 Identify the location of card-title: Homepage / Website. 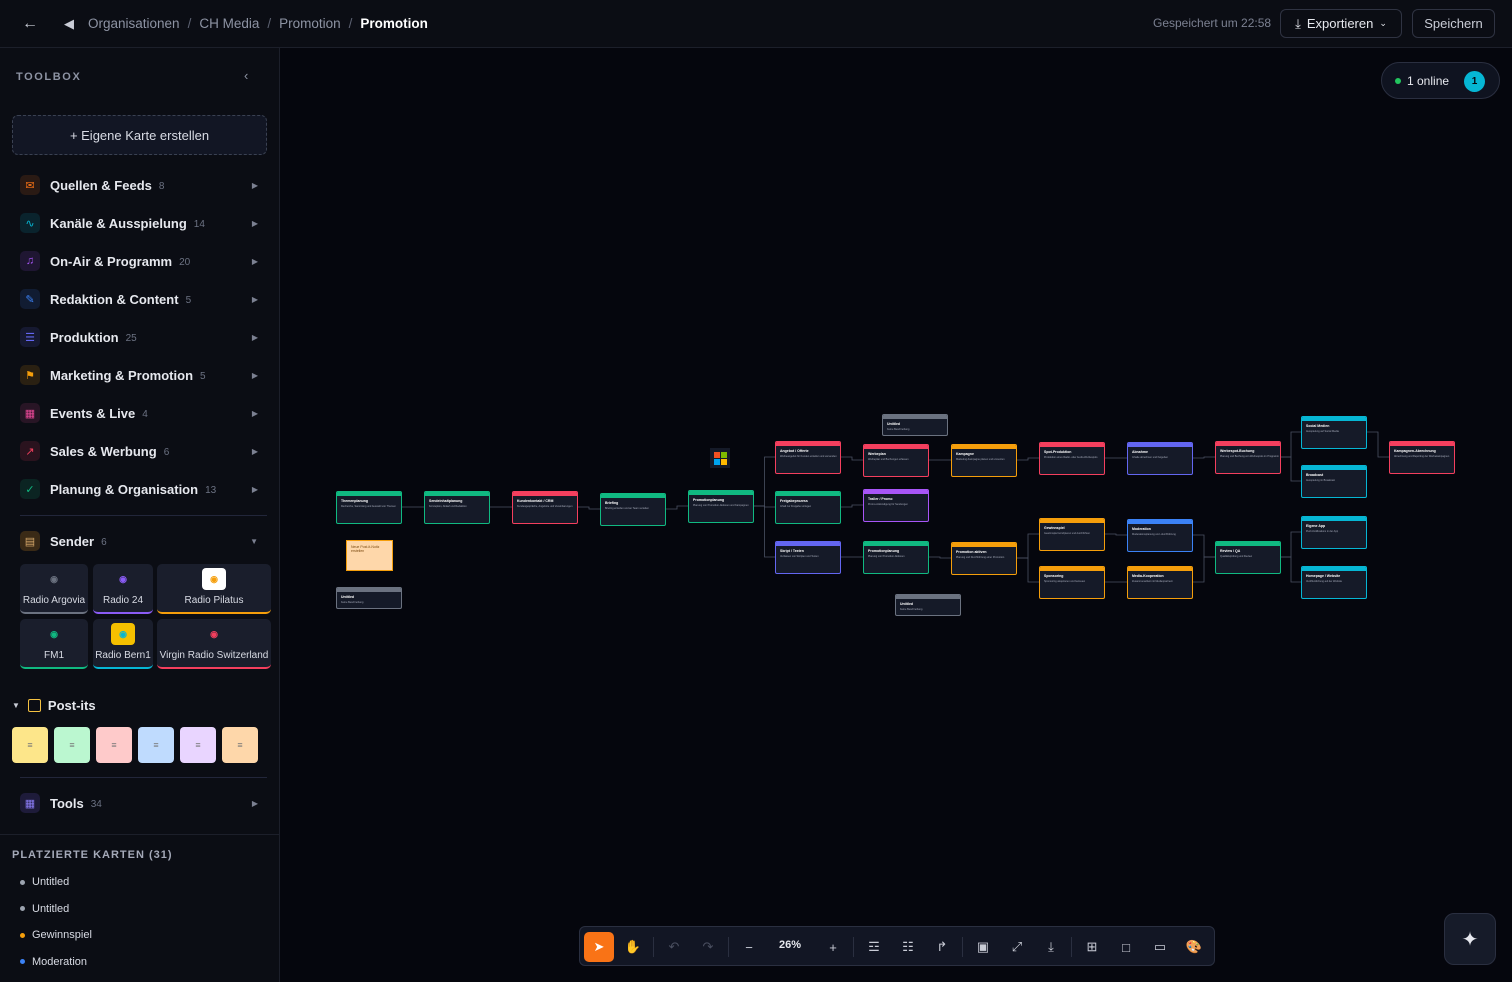
(1323, 576).